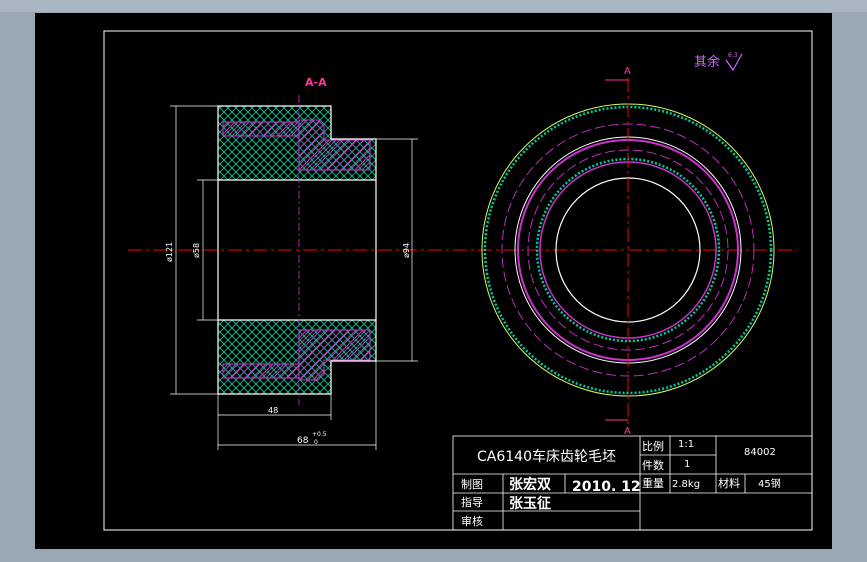  Describe the element at coordinates (196, 250) in the screenshot. I see `dim-d58: ø58` at that location.